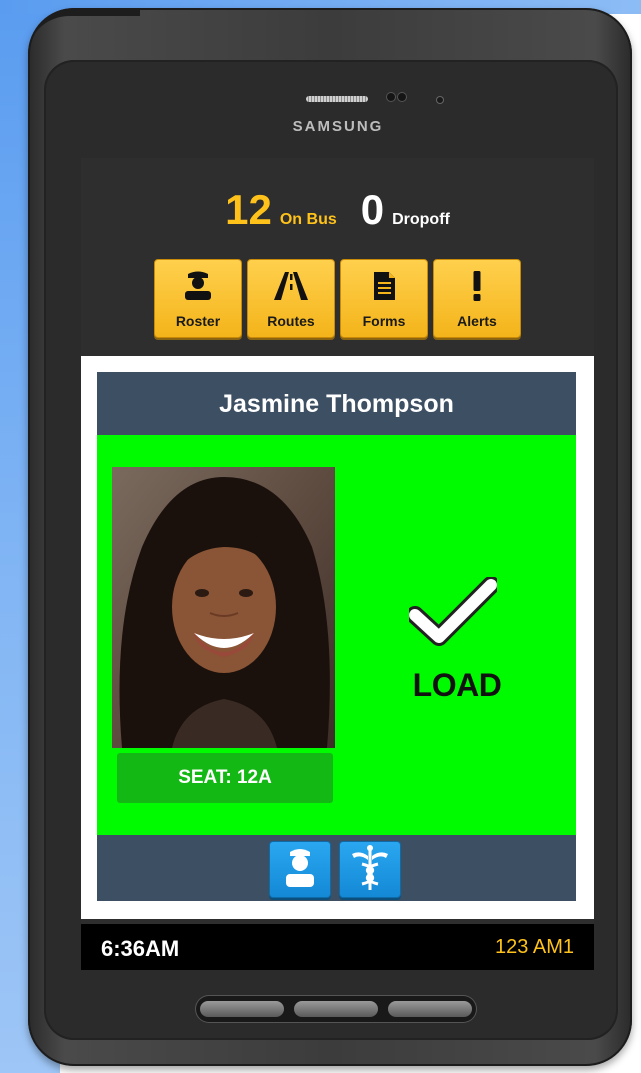 The height and width of the screenshot is (1073, 641). I want to click on student-actions-bar, so click(336, 868).